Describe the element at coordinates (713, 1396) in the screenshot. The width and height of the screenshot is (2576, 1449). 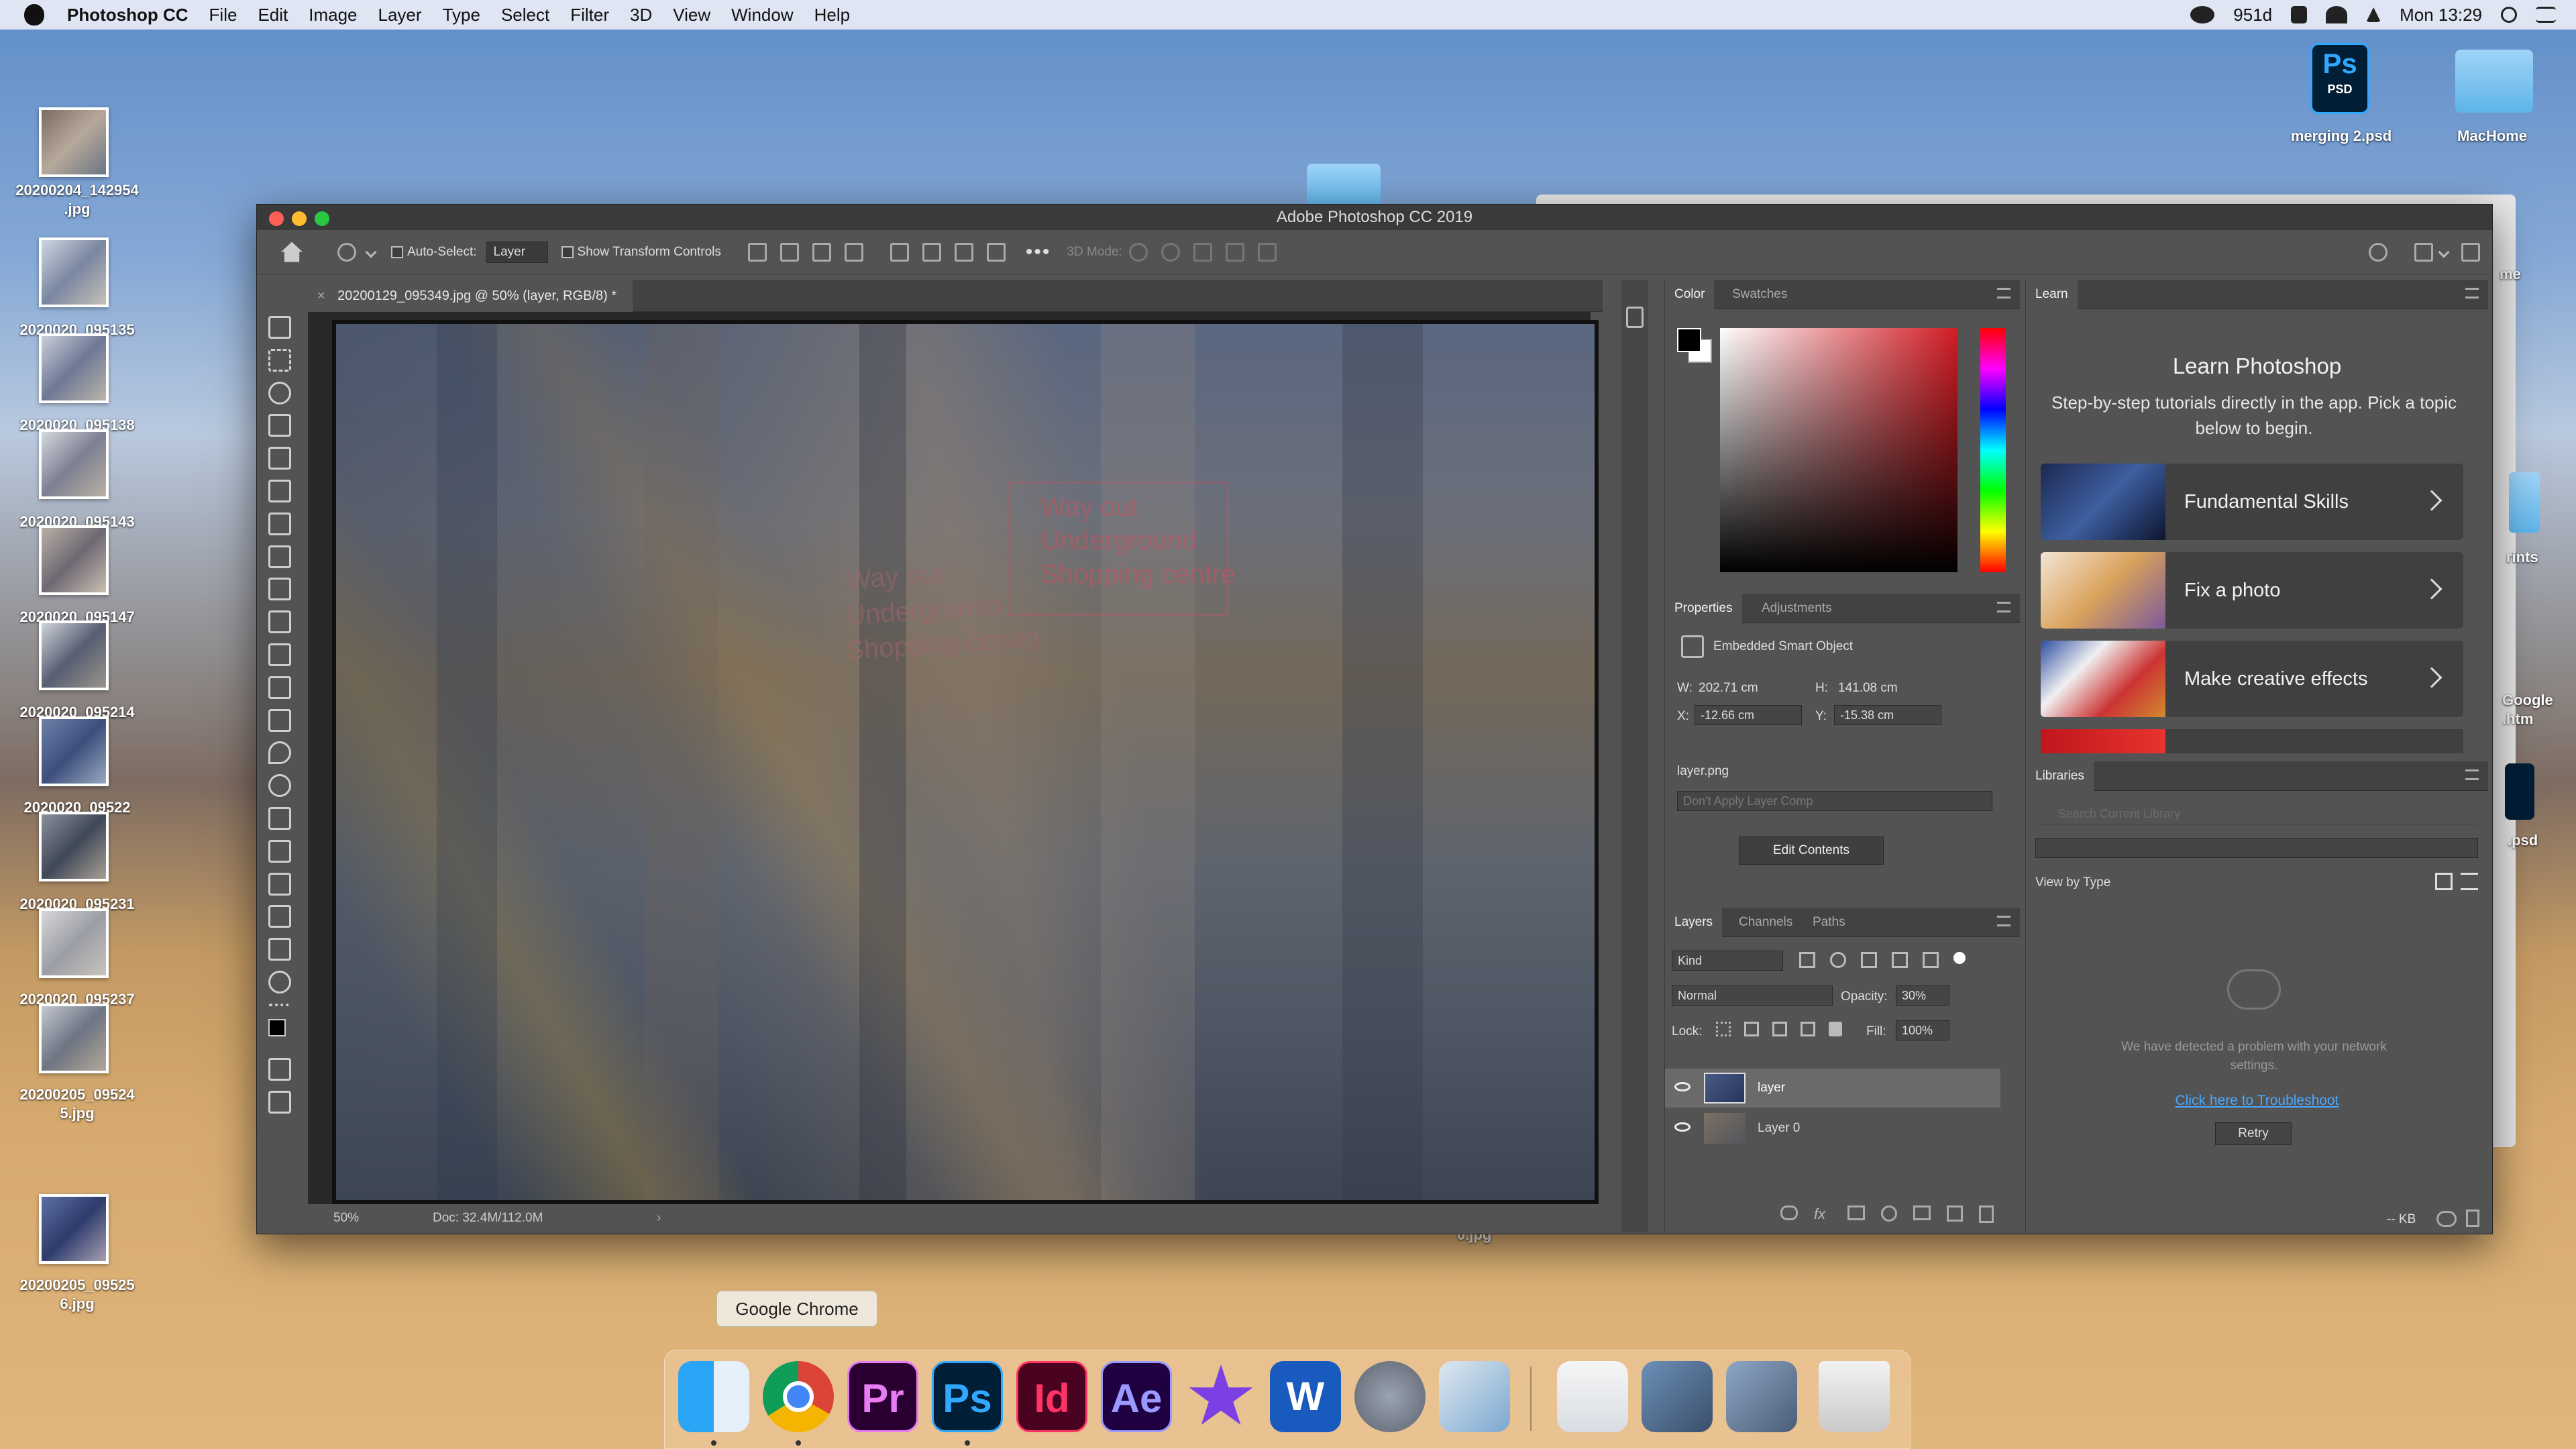
I see `finder-icon` at that location.